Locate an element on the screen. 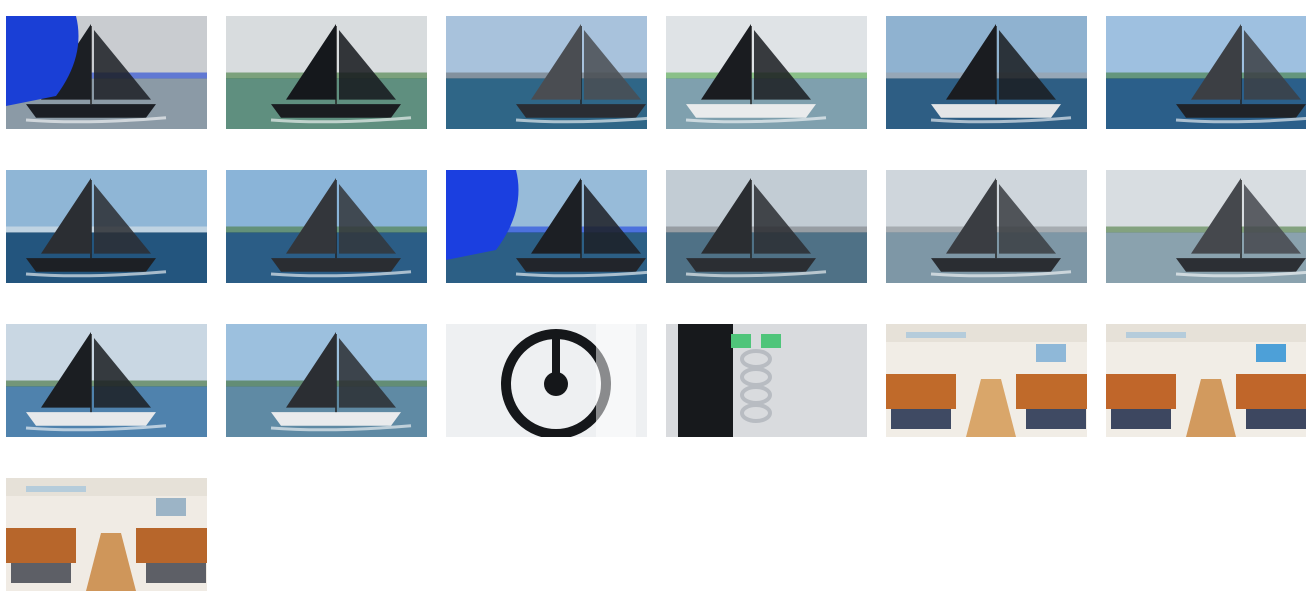 This screenshot has width=1306, height=592. gallery-thumbnail-sailboat-sideview is located at coordinates (1206, 226).